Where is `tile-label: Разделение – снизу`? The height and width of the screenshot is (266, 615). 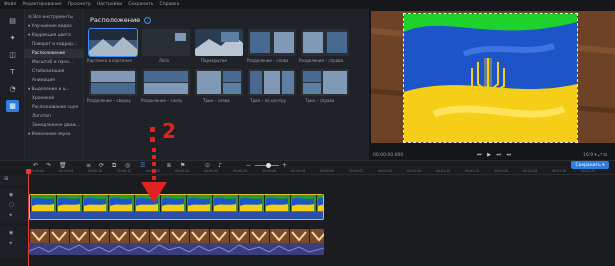
tile-label: Разделение – снизу is located at coordinates (162, 100).